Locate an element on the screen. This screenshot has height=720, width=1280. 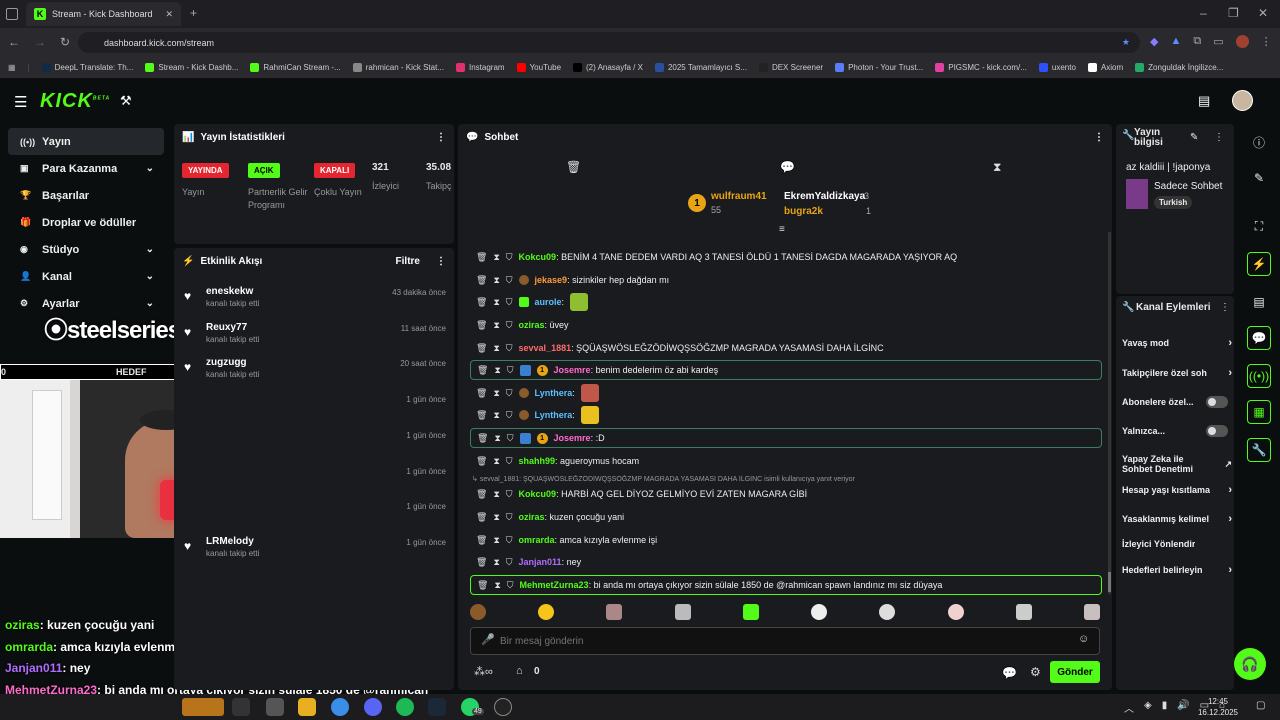
layout-icon: ▦ is located at coordinates (1259, 412).